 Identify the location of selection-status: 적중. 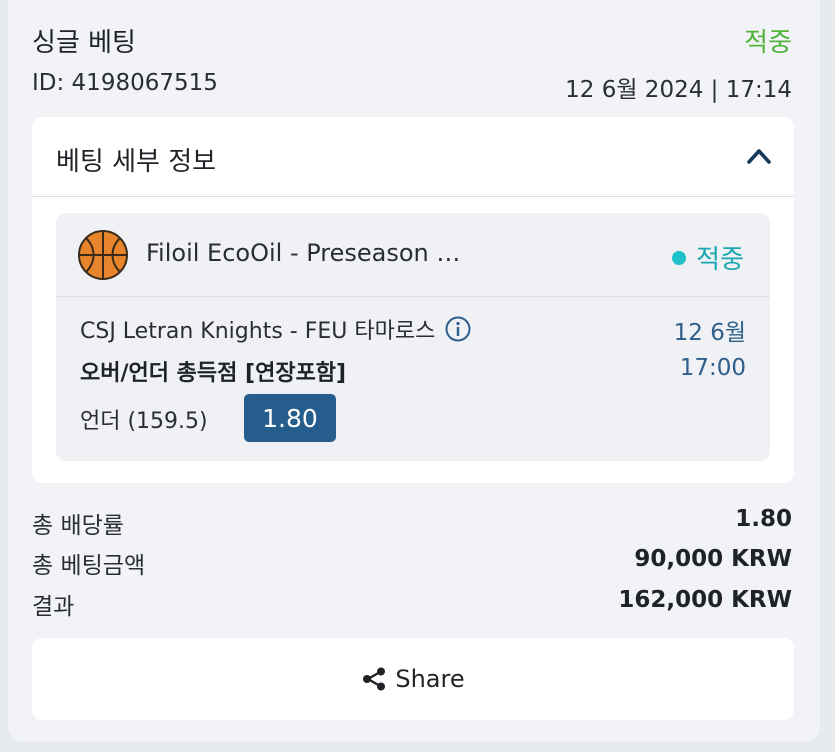
(708, 257).